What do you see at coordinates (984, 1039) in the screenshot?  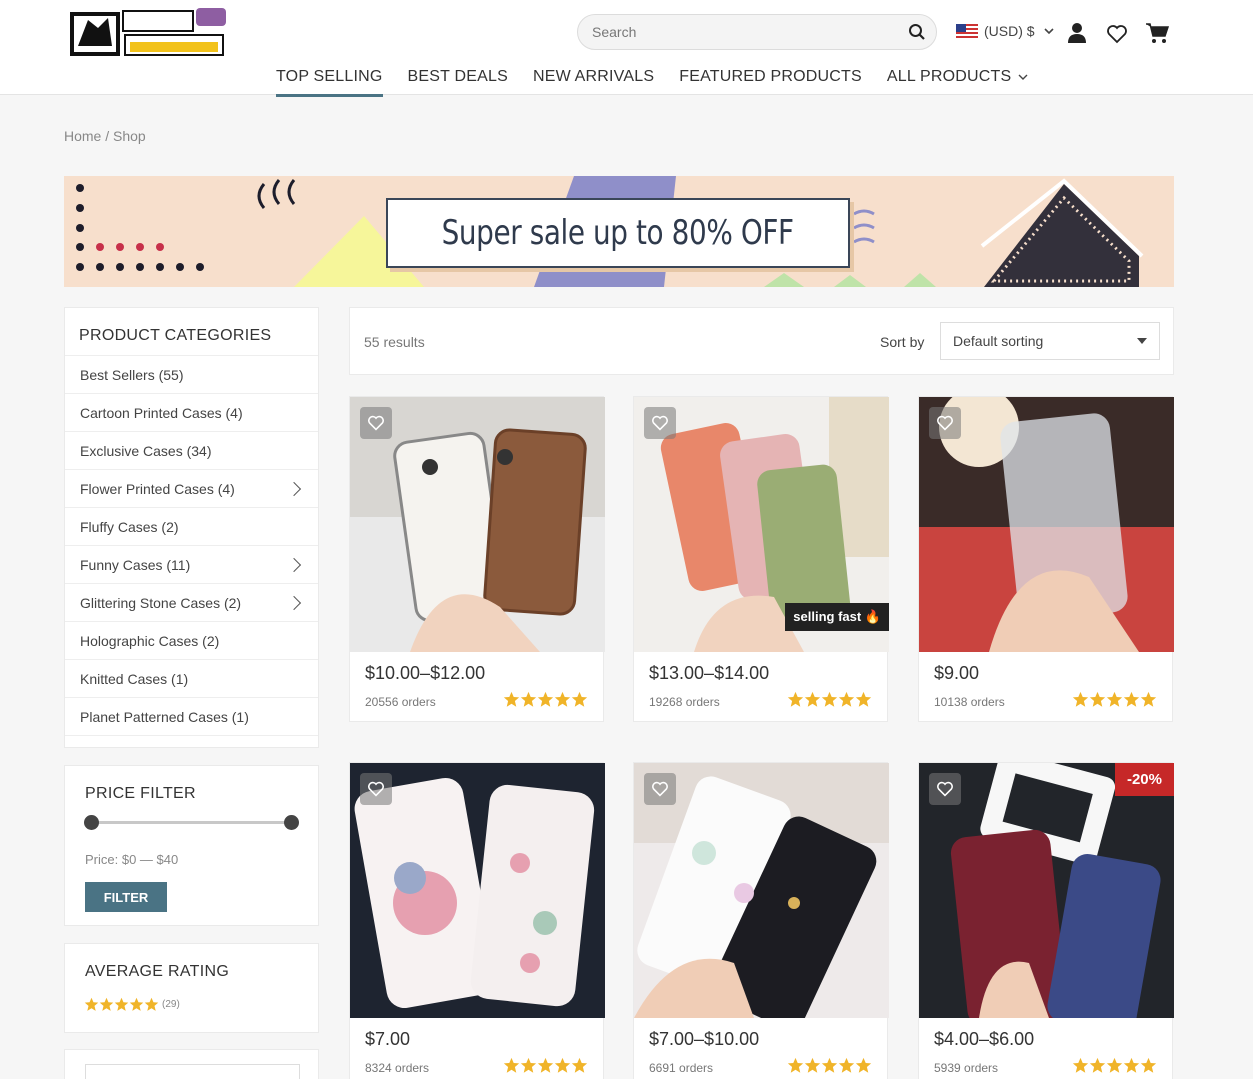 I see `product-price: $4.00–$6.00` at bounding box center [984, 1039].